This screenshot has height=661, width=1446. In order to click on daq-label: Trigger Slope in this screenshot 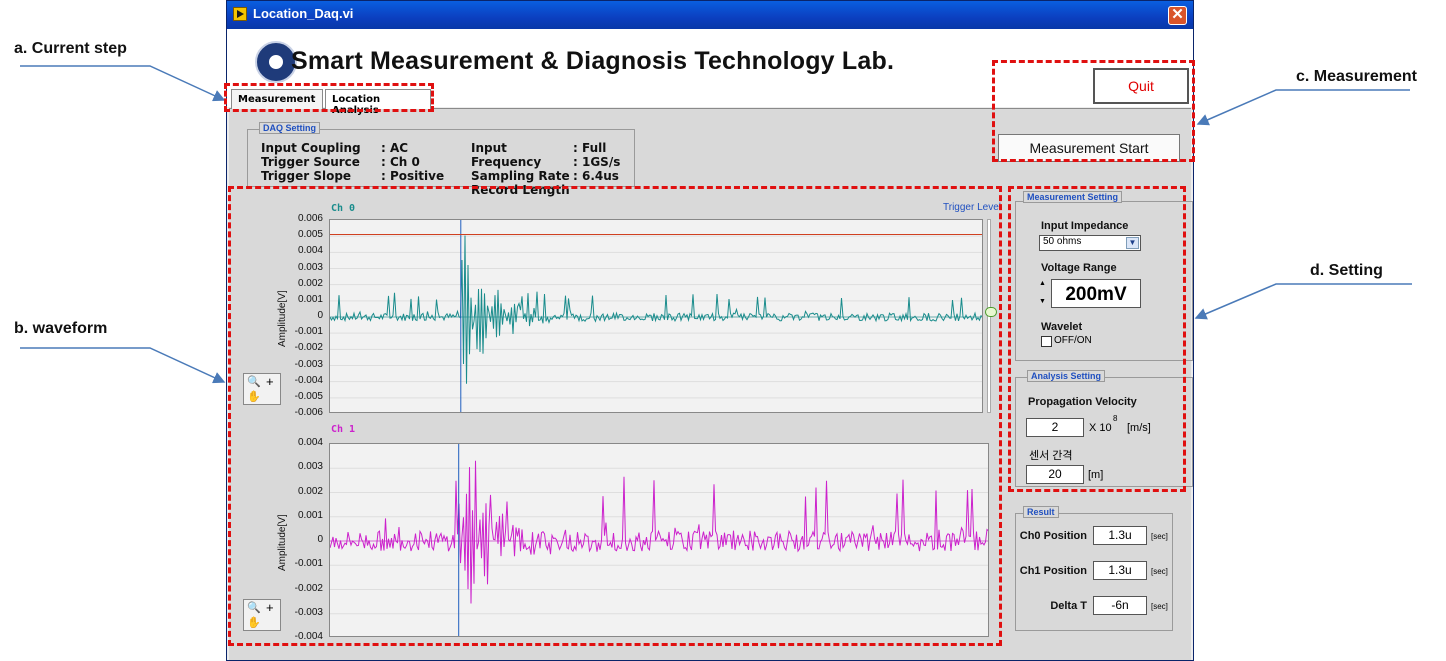, I will do `click(306, 176)`.